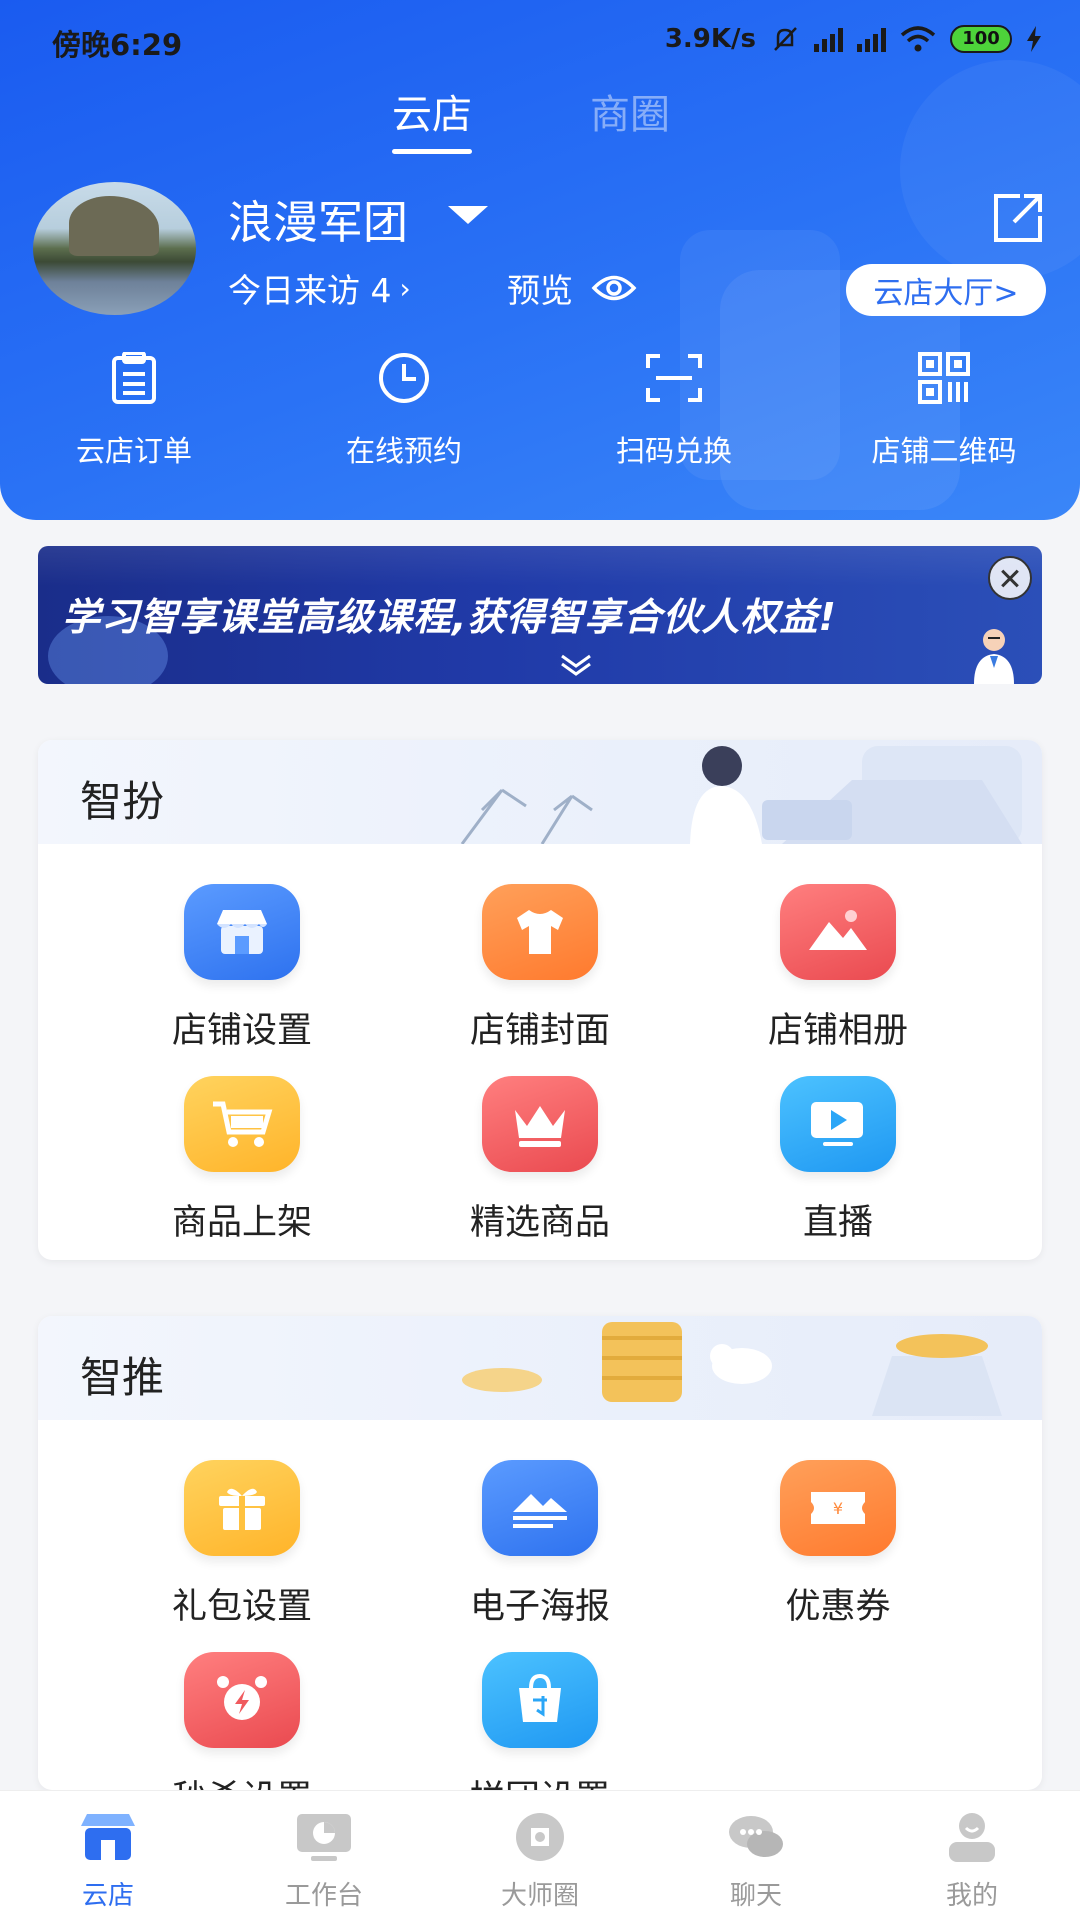 The height and width of the screenshot is (1920, 1080). What do you see at coordinates (432, 118) in the screenshot?
I see `tab-cloud-store: 云店` at bounding box center [432, 118].